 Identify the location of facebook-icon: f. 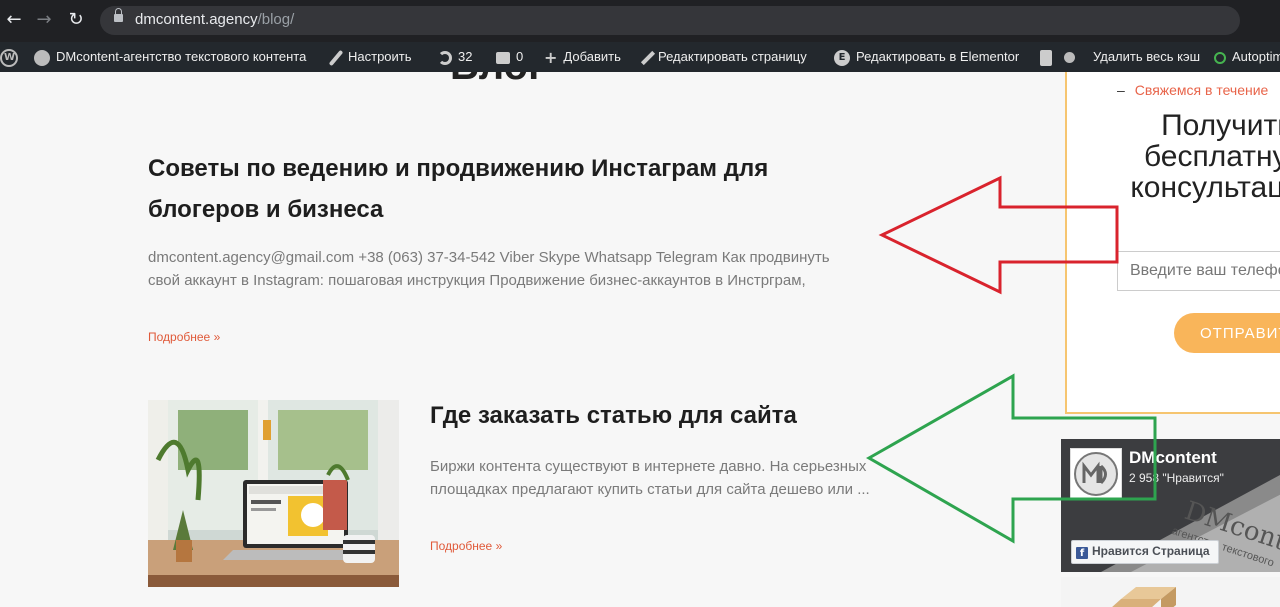
(1082, 553).